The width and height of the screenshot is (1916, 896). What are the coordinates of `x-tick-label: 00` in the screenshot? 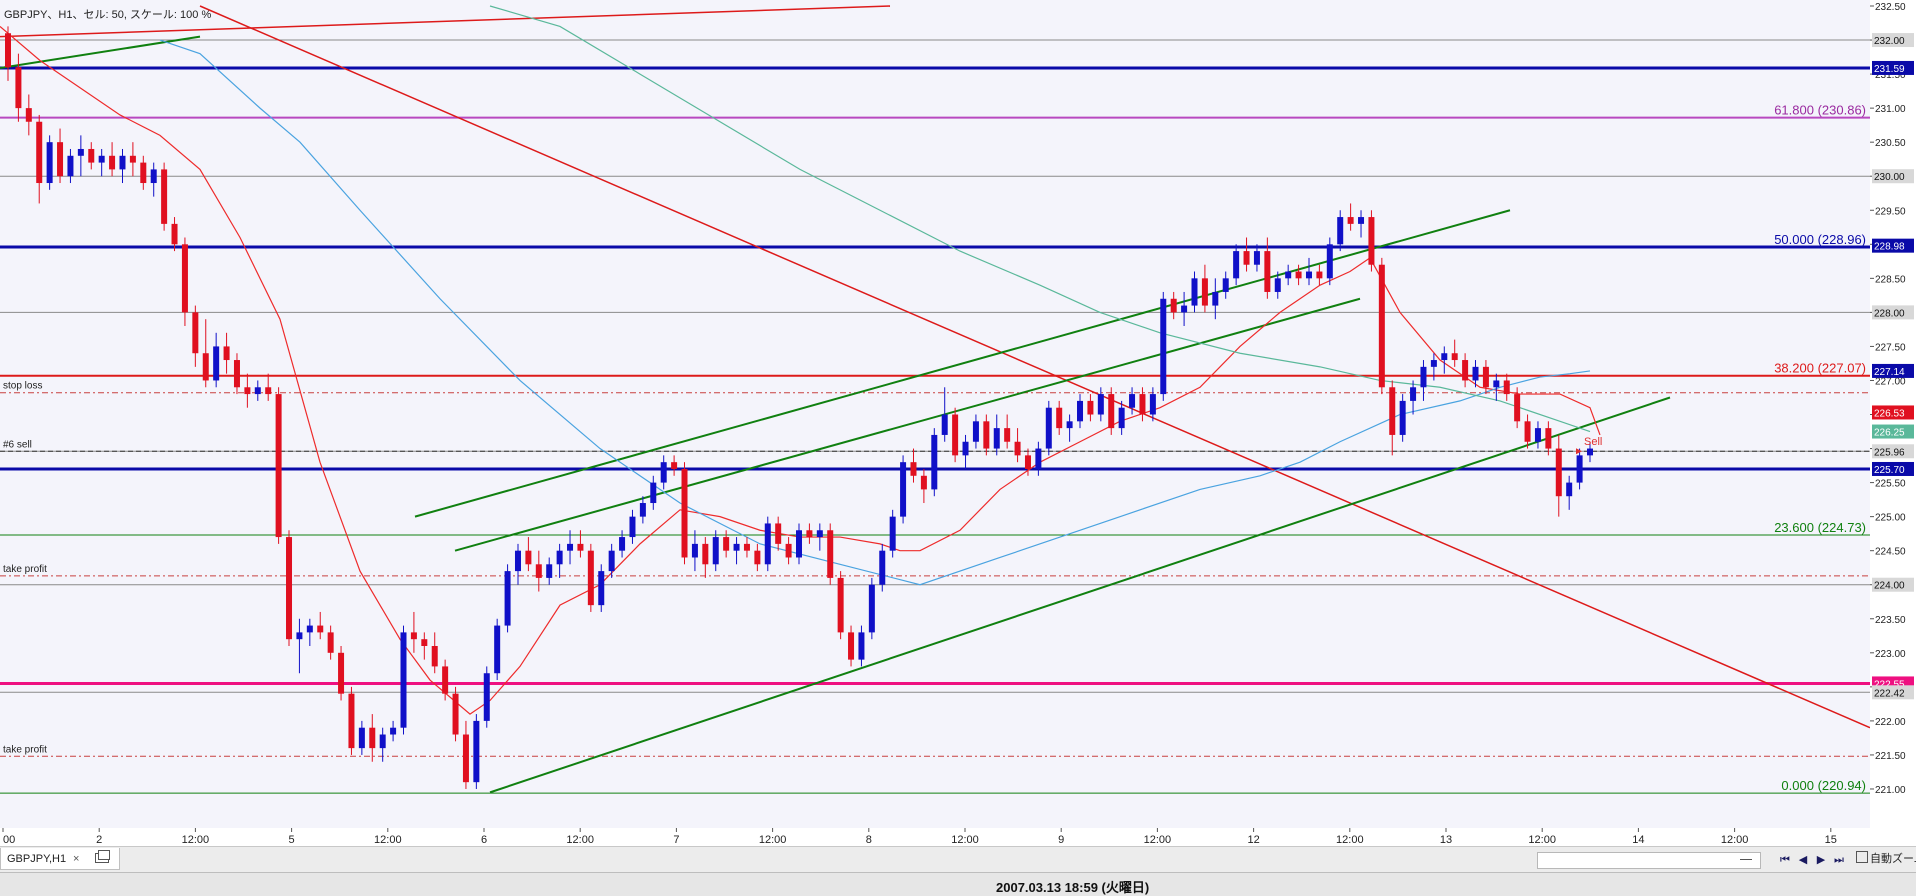 It's located at (9, 840).